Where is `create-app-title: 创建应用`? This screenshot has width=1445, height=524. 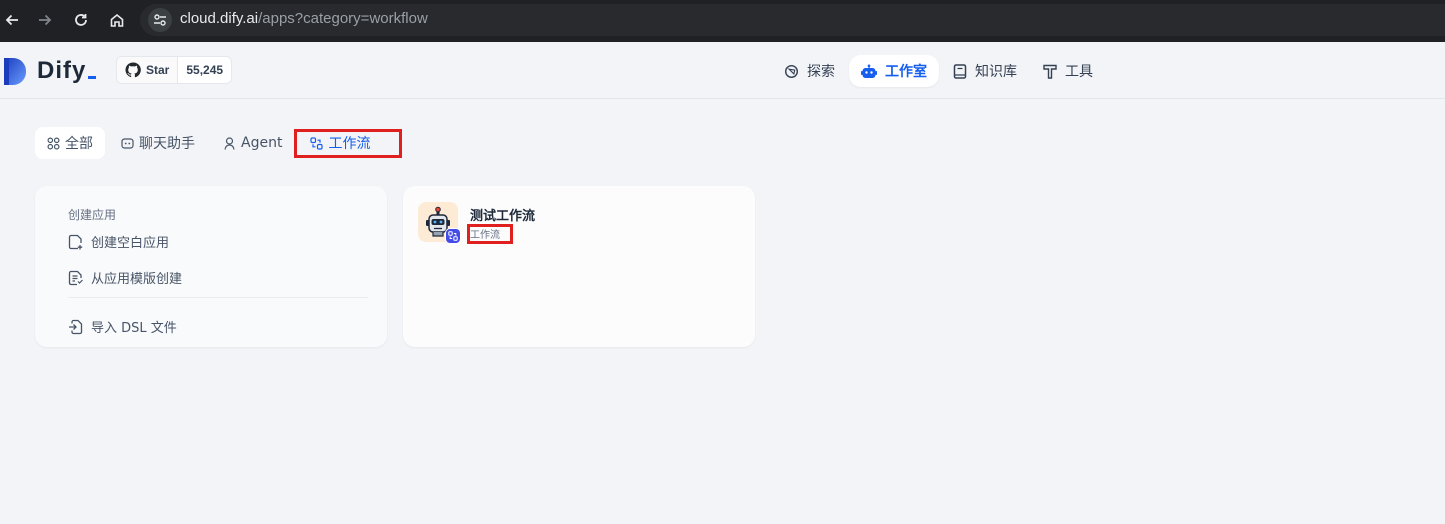 create-app-title: 创建应用 is located at coordinates (92, 215).